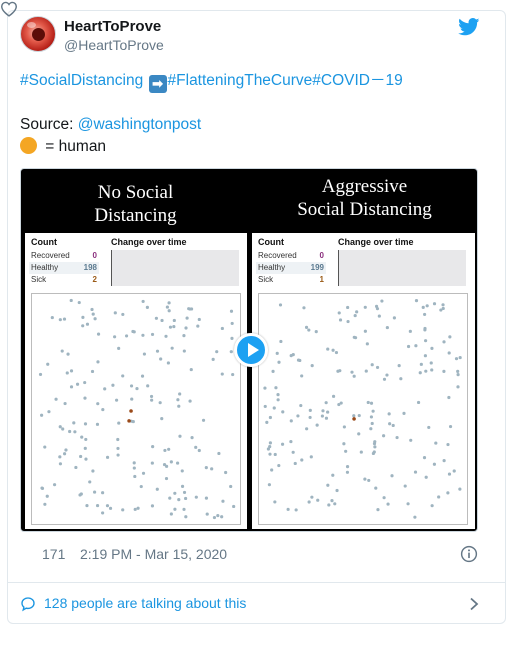  I want to click on display-name: HeartToProve, so click(112, 26).